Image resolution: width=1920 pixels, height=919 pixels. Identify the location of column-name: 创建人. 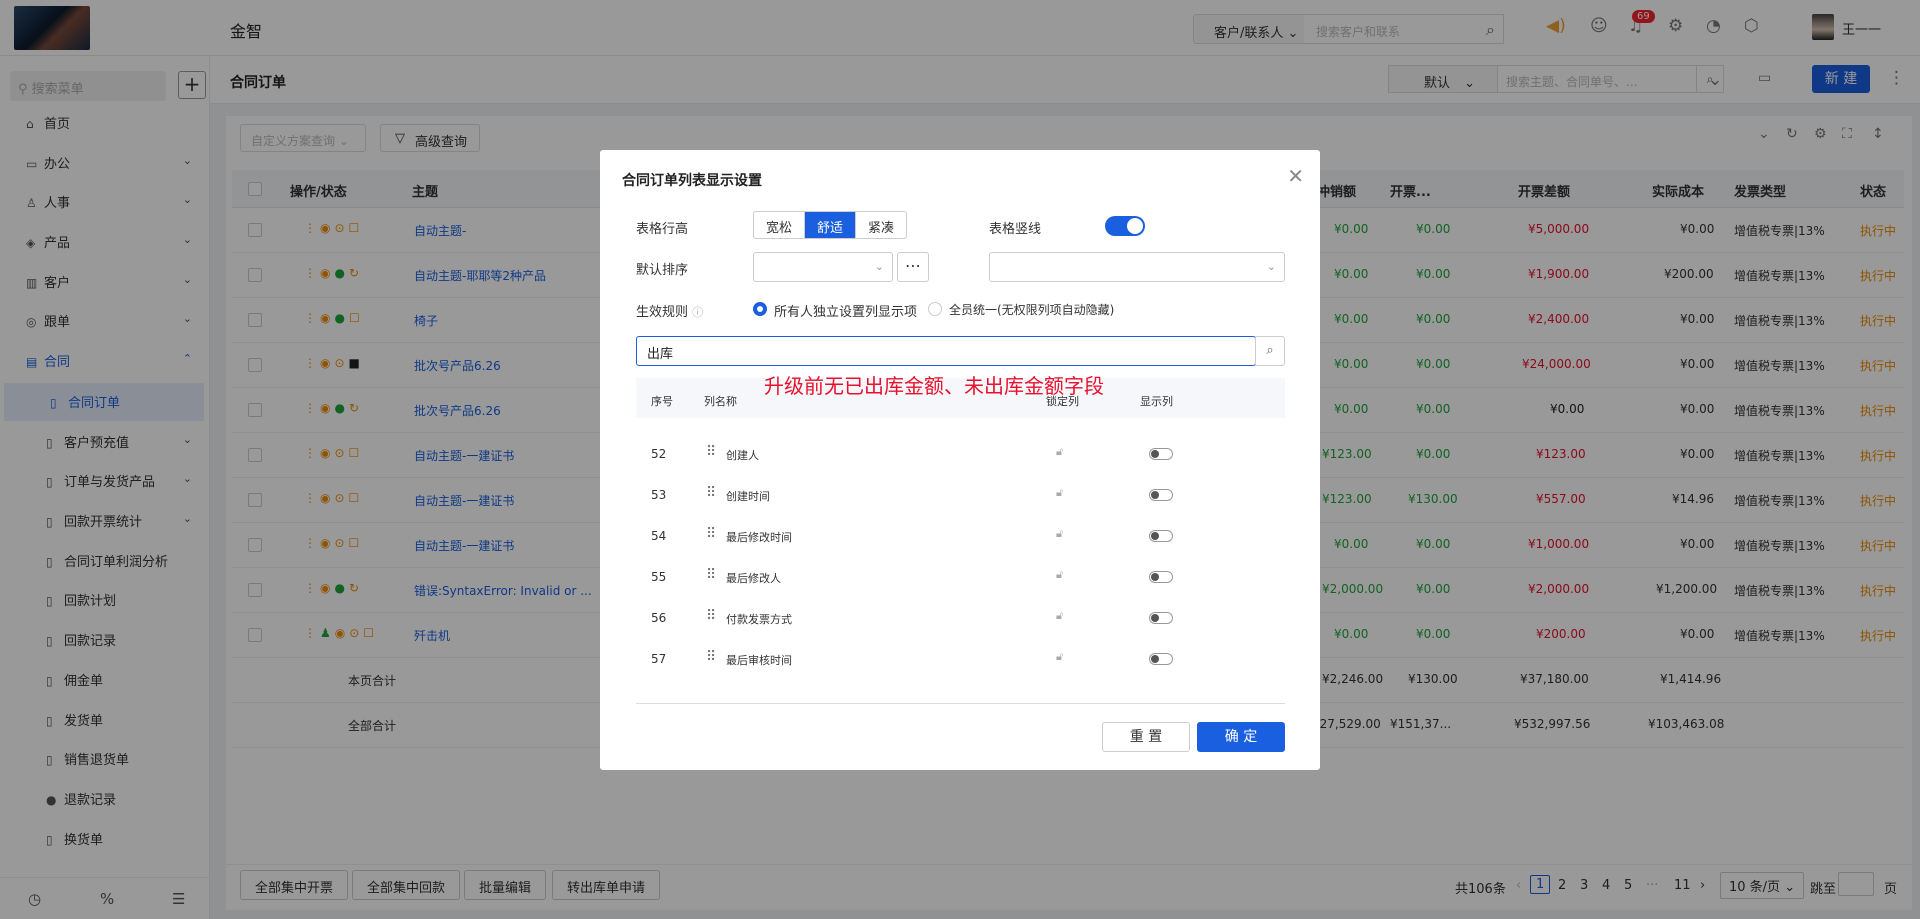
(742, 455).